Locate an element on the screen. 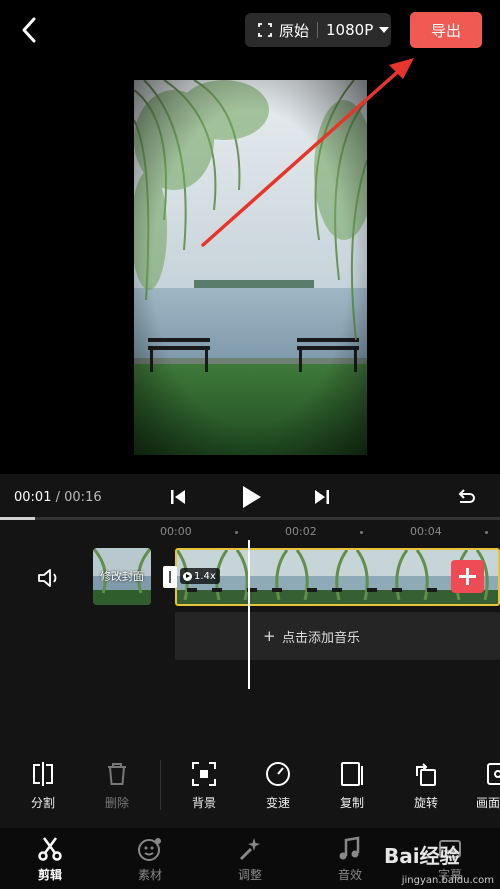  chevron-left-icon is located at coordinates (29, 30).